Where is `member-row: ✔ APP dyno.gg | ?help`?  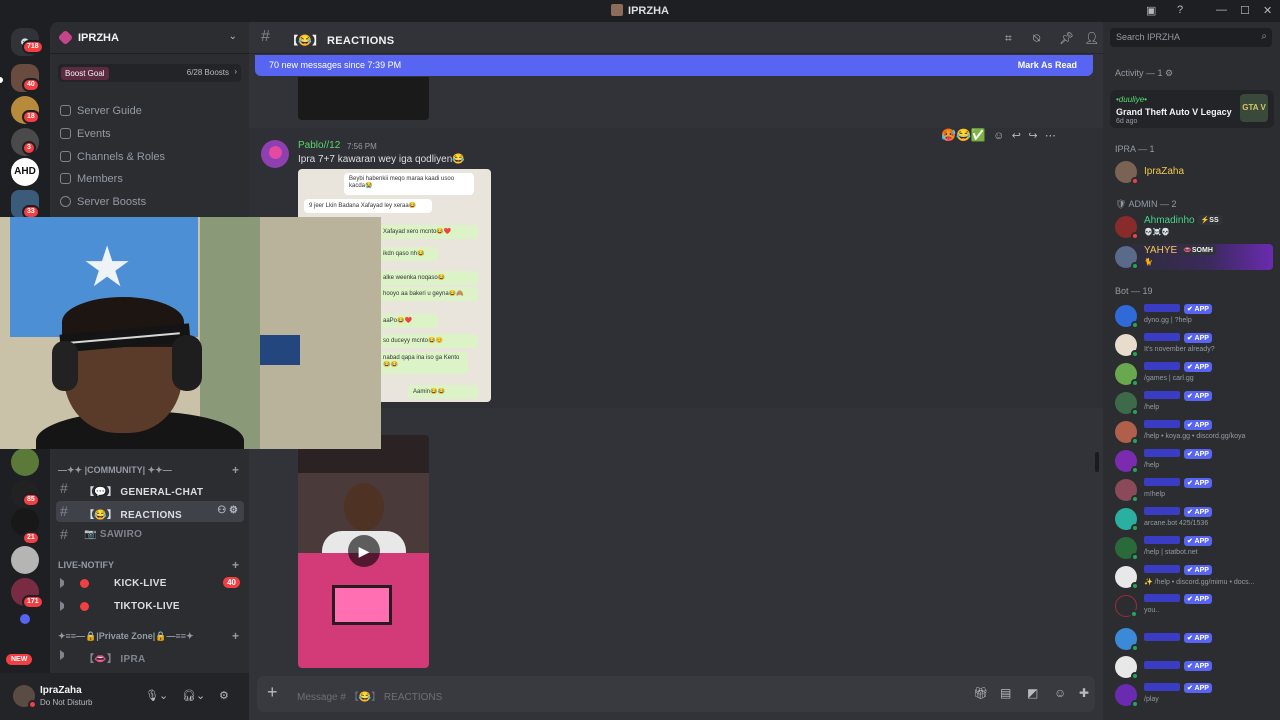
member-row: ✔ APP dyno.gg | ?help is located at coordinates (1193, 316).